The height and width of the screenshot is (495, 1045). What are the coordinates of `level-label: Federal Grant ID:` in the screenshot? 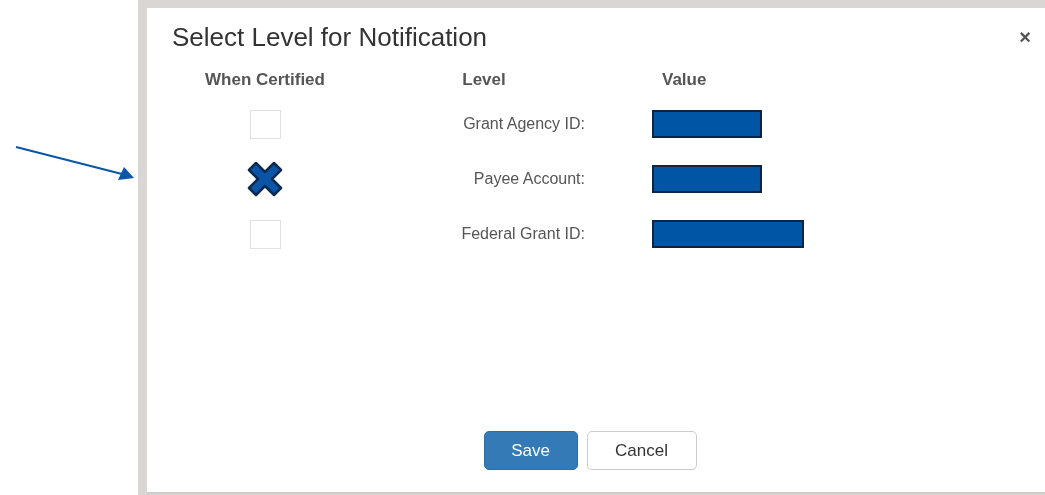 It's located at (522, 234).